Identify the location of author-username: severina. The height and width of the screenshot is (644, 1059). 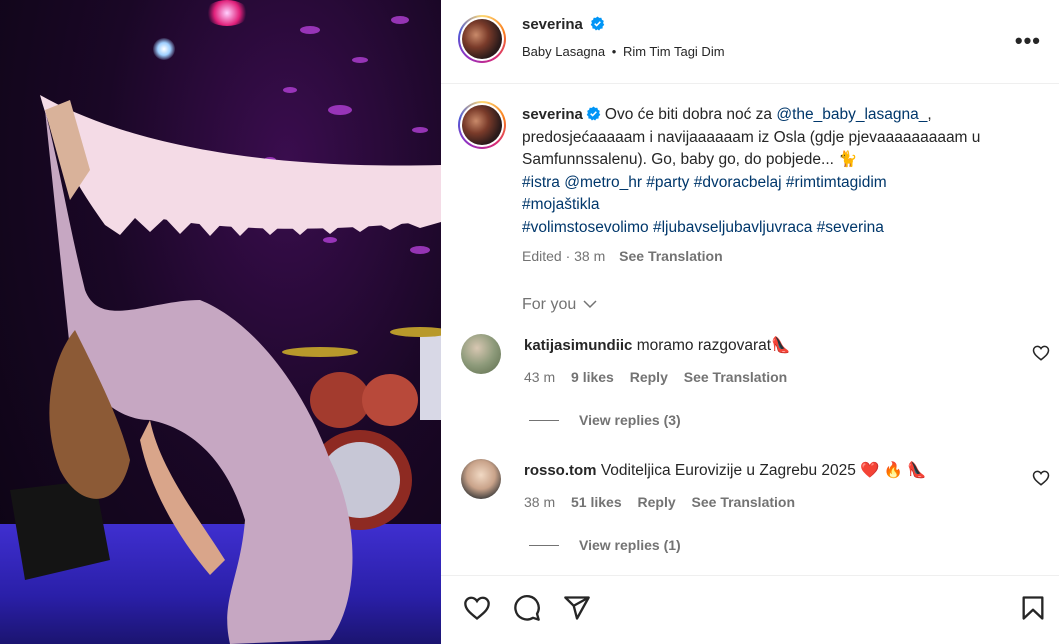
(552, 24).